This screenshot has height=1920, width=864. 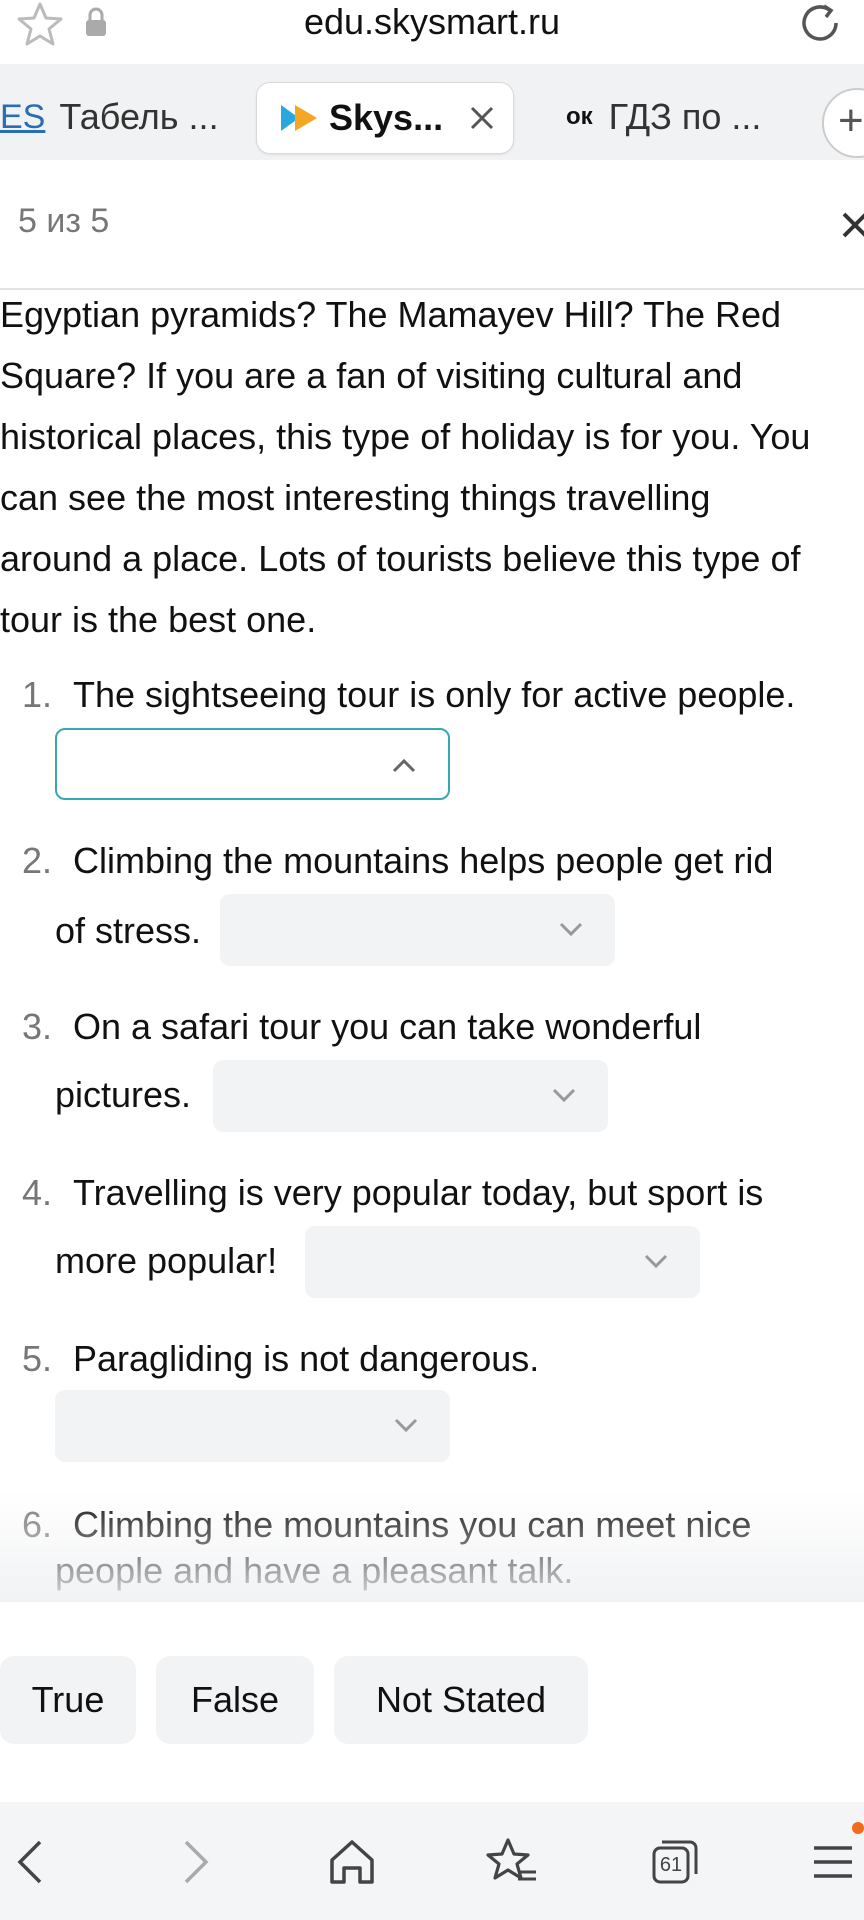 I want to click on question-number: 4., so click(x=37, y=1192).